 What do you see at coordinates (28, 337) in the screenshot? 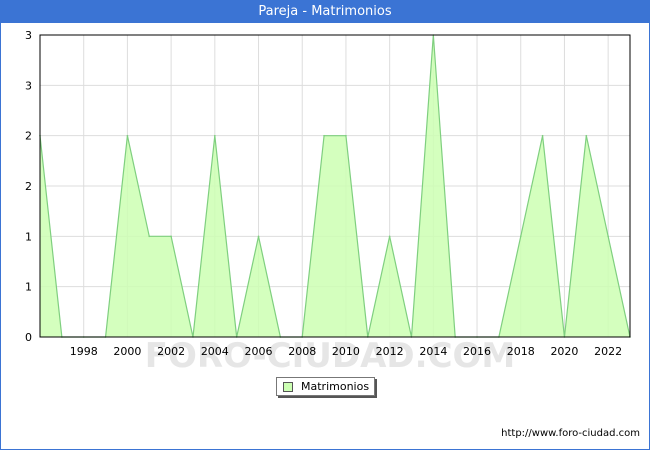
I see `y-tick-label: 0` at bounding box center [28, 337].